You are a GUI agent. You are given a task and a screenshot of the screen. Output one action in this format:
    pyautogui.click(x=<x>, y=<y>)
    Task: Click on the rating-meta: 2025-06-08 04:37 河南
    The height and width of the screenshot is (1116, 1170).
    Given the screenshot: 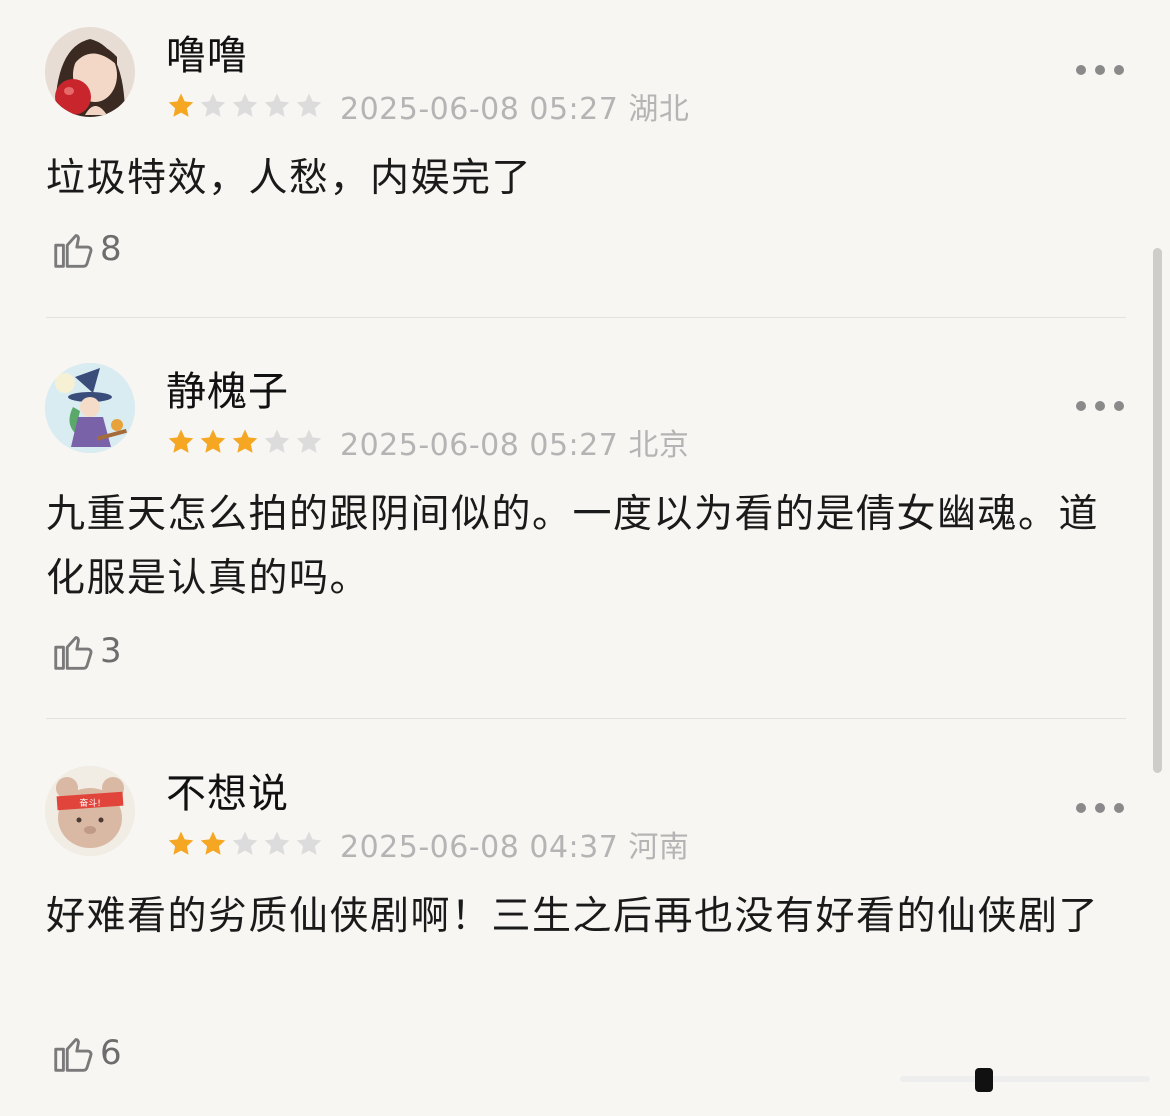 What is the action you would take?
    pyautogui.click(x=427, y=845)
    